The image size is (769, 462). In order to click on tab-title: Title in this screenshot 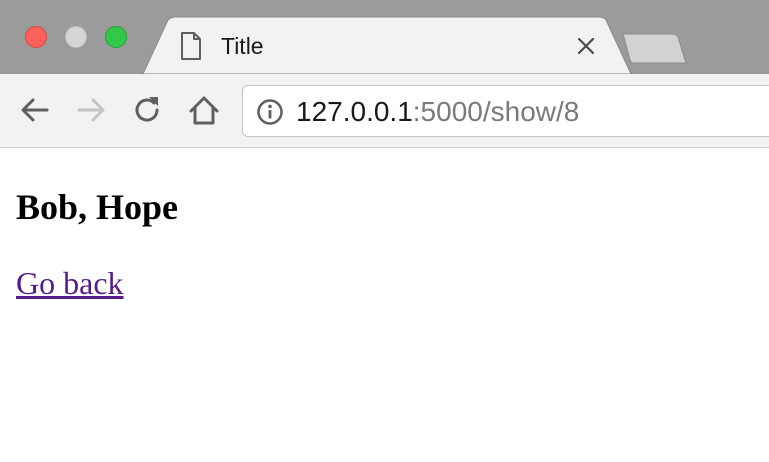, I will do `click(242, 46)`.